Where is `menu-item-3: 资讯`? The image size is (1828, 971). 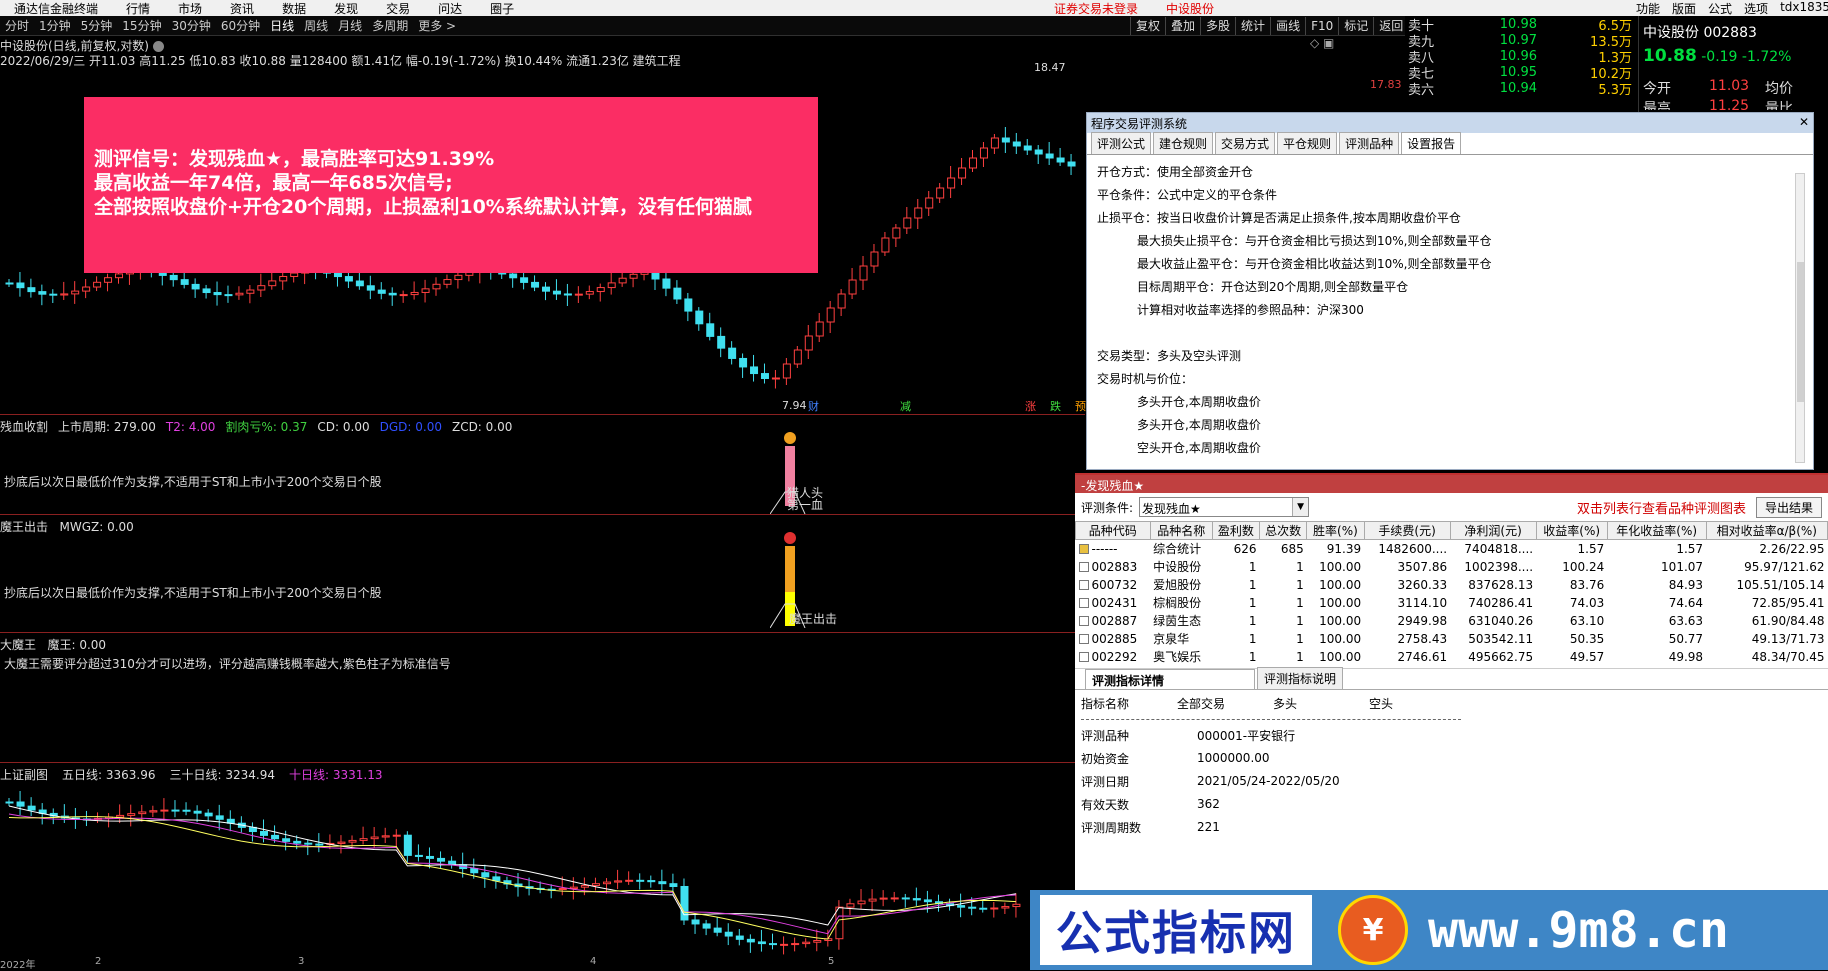
menu-item-3: 资讯 is located at coordinates (242, 8).